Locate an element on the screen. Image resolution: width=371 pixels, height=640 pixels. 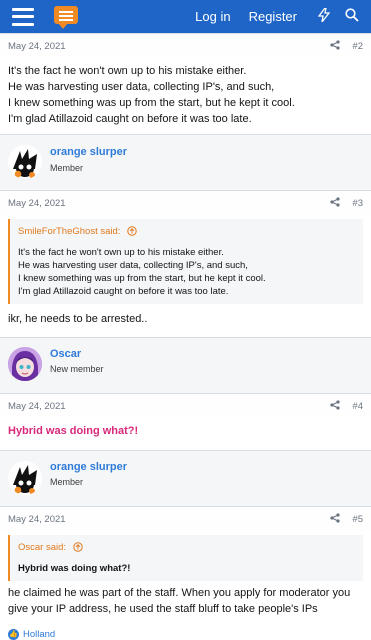
register-link: Register is located at coordinates (273, 16).